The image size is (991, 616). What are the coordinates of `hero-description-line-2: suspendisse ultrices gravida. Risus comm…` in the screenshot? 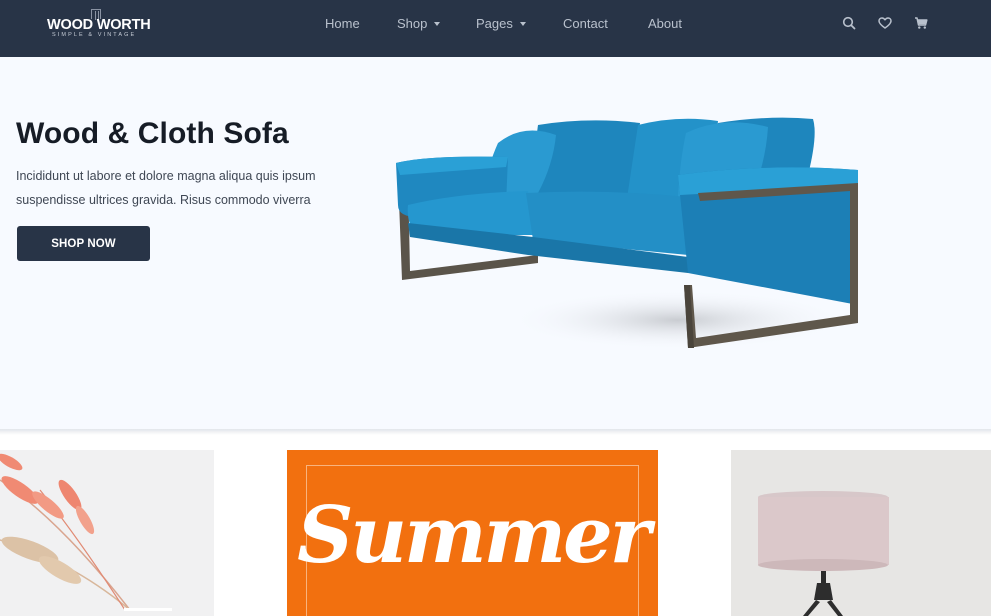 It's located at (163, 200).